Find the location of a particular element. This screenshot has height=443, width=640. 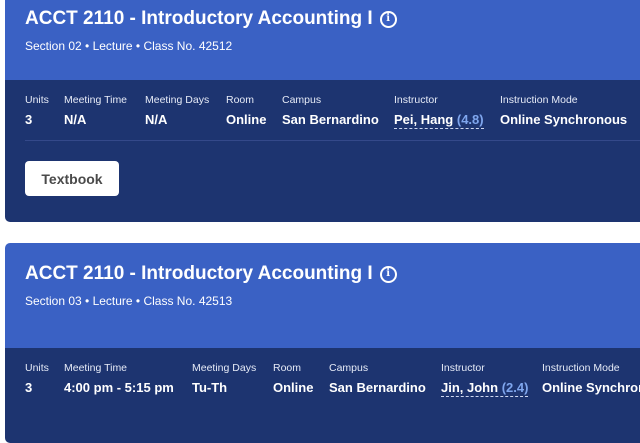

meeting-days-value: N/A is located at coordinates (156, 119).